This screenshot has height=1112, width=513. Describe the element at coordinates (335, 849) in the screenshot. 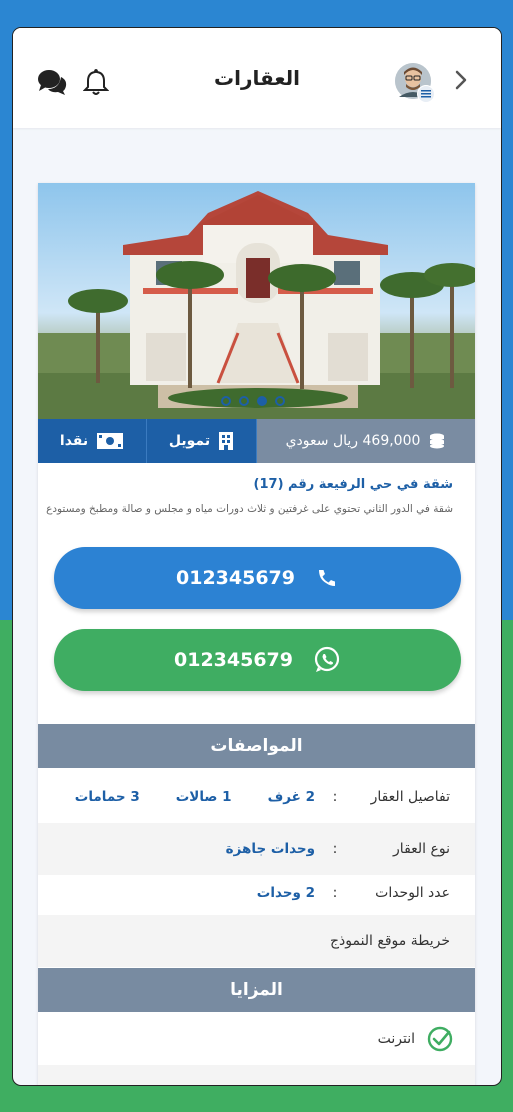

I see `type-colon: :` at that location.